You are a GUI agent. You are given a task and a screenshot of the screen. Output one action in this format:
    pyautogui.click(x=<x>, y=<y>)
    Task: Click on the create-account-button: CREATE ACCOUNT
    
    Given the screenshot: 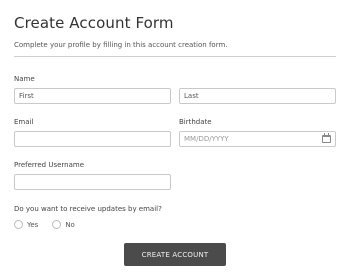 What is the action you would take?
    pyautogui.click(x=175, y=254)
    